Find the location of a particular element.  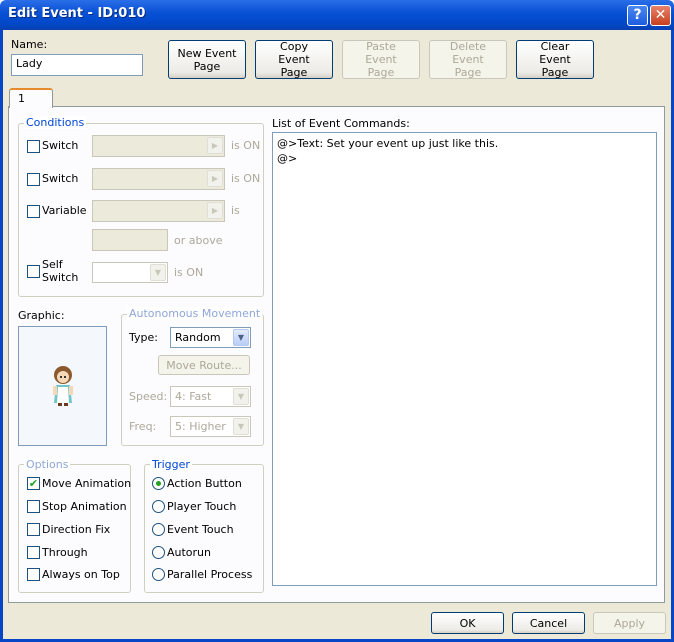

switch1-checkbox is located at coordinates (33, 146).